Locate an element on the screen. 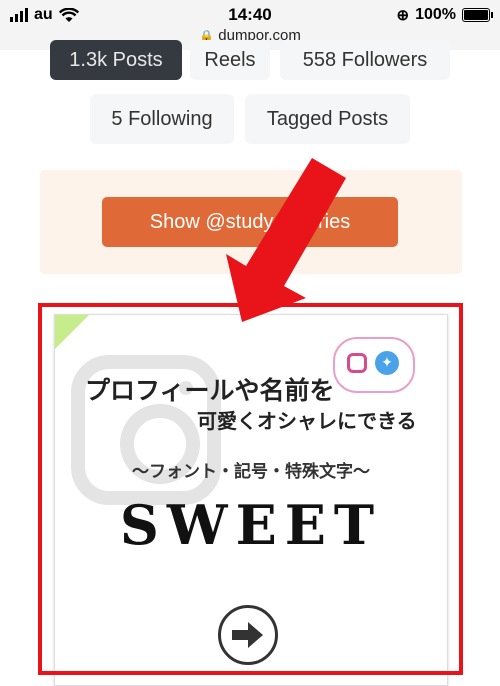 Image resolution: width=500 pixels, height=686 pixels. battery-percent: 100% is located at coordinates (435, 14).